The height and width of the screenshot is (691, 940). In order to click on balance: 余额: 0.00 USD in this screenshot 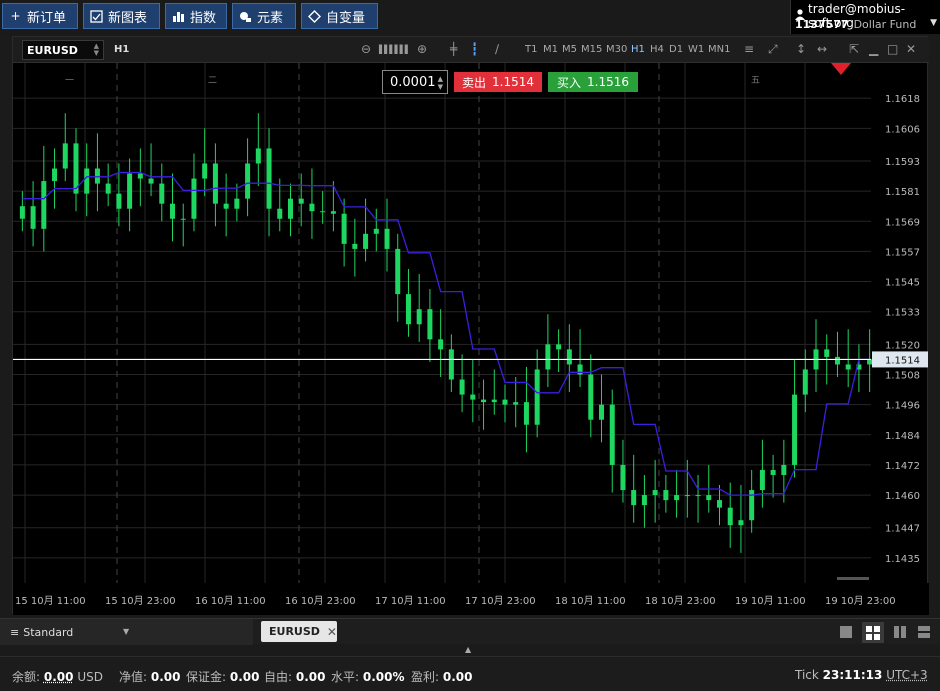, I will do `click(57, 676)`.